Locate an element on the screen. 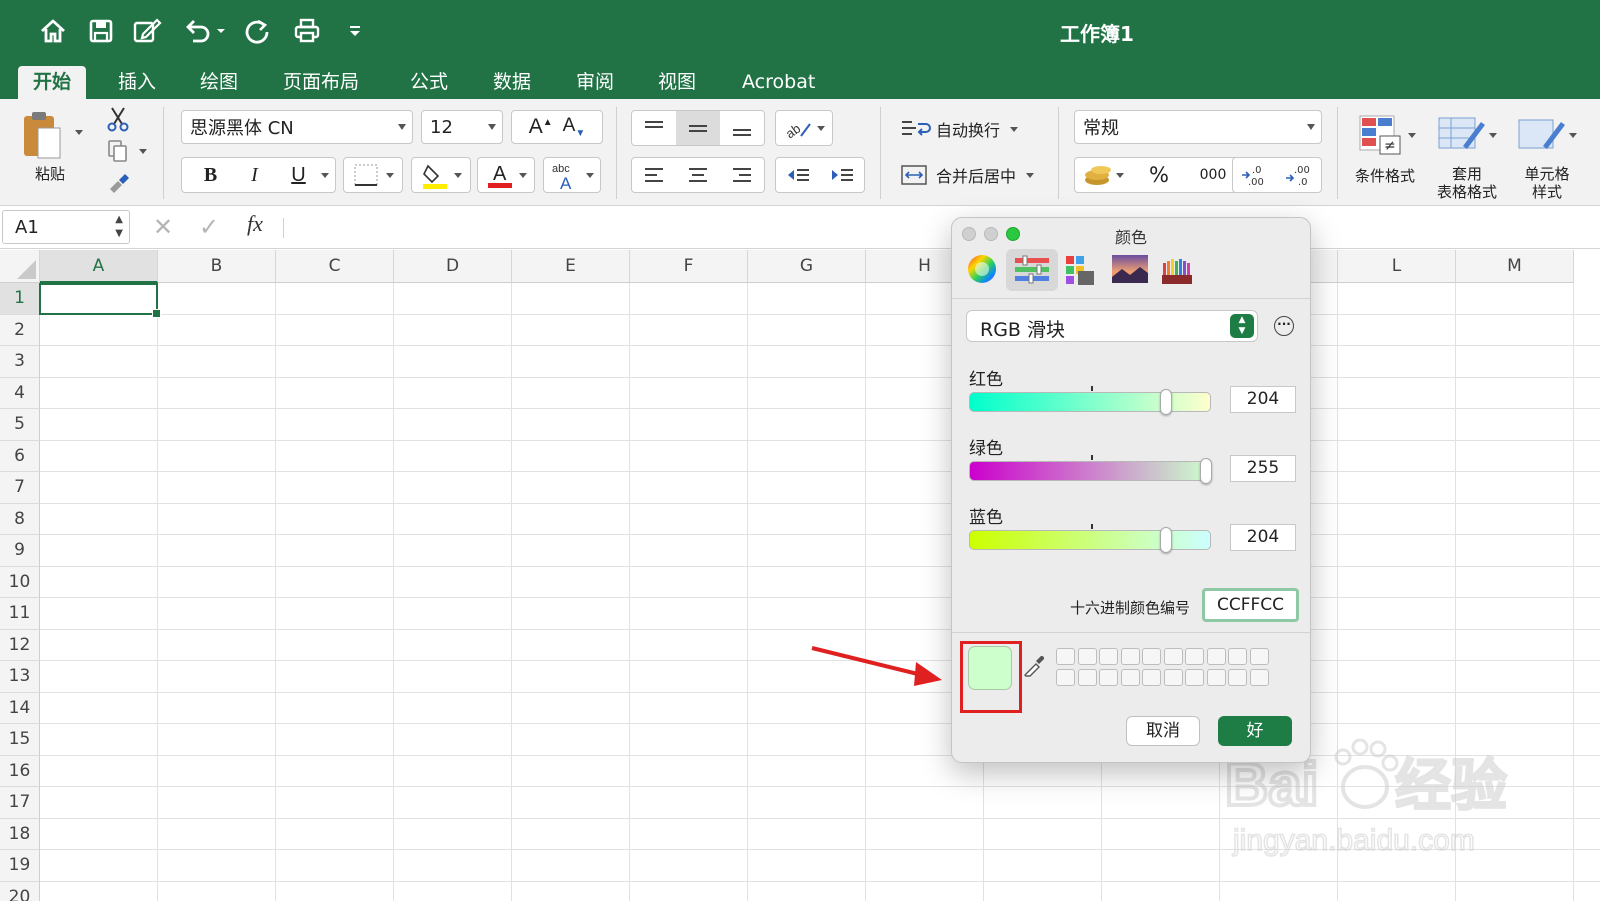 This screenshot has width=1600, height=901. orientation-button: ab is located at coordinates (804, 128).